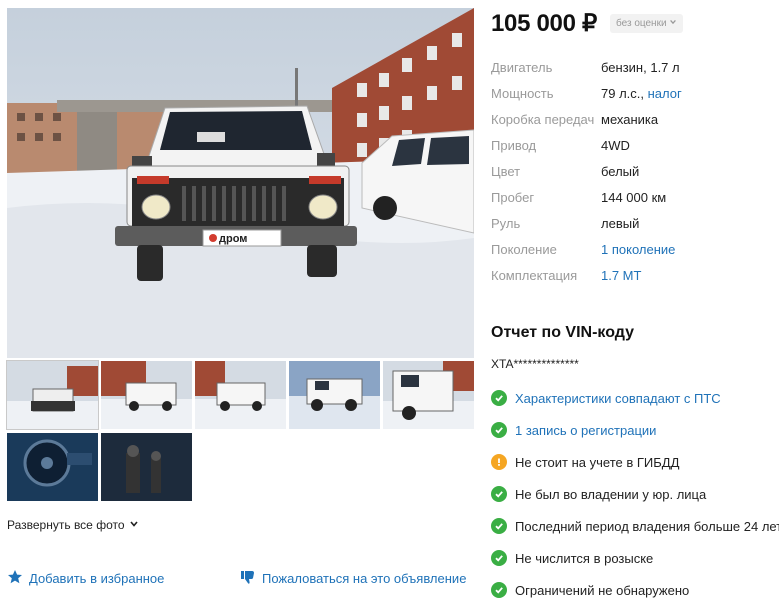 Image resolution: width=779 pixels, height=598 pixels. What do you see at coordinates (585, 430) in the screenshot?
I see `vin-check-link: 1 запись о регистрации` at bounding box center [585, 430].